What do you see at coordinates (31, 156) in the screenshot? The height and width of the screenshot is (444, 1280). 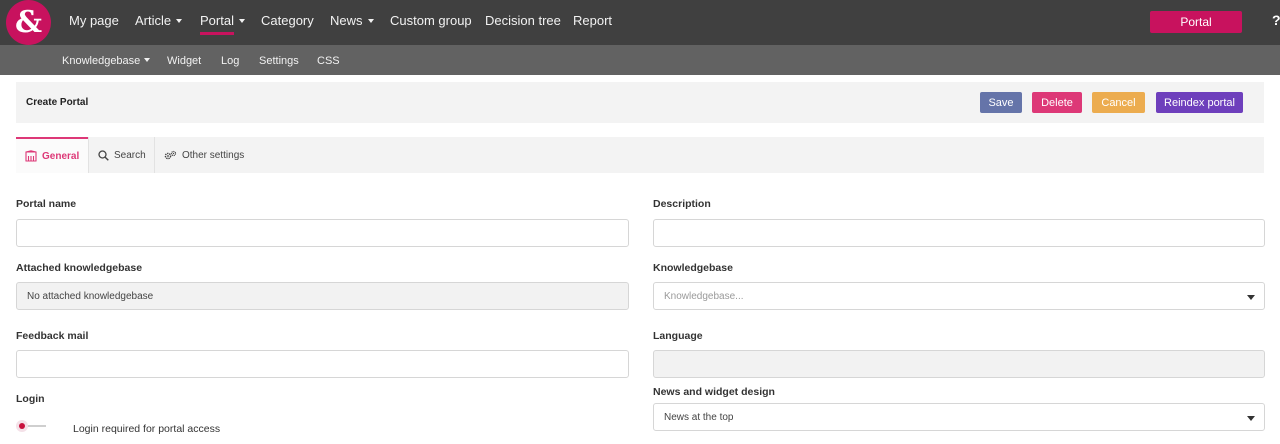 I see `building-icon` at bounding box center [31, 156].